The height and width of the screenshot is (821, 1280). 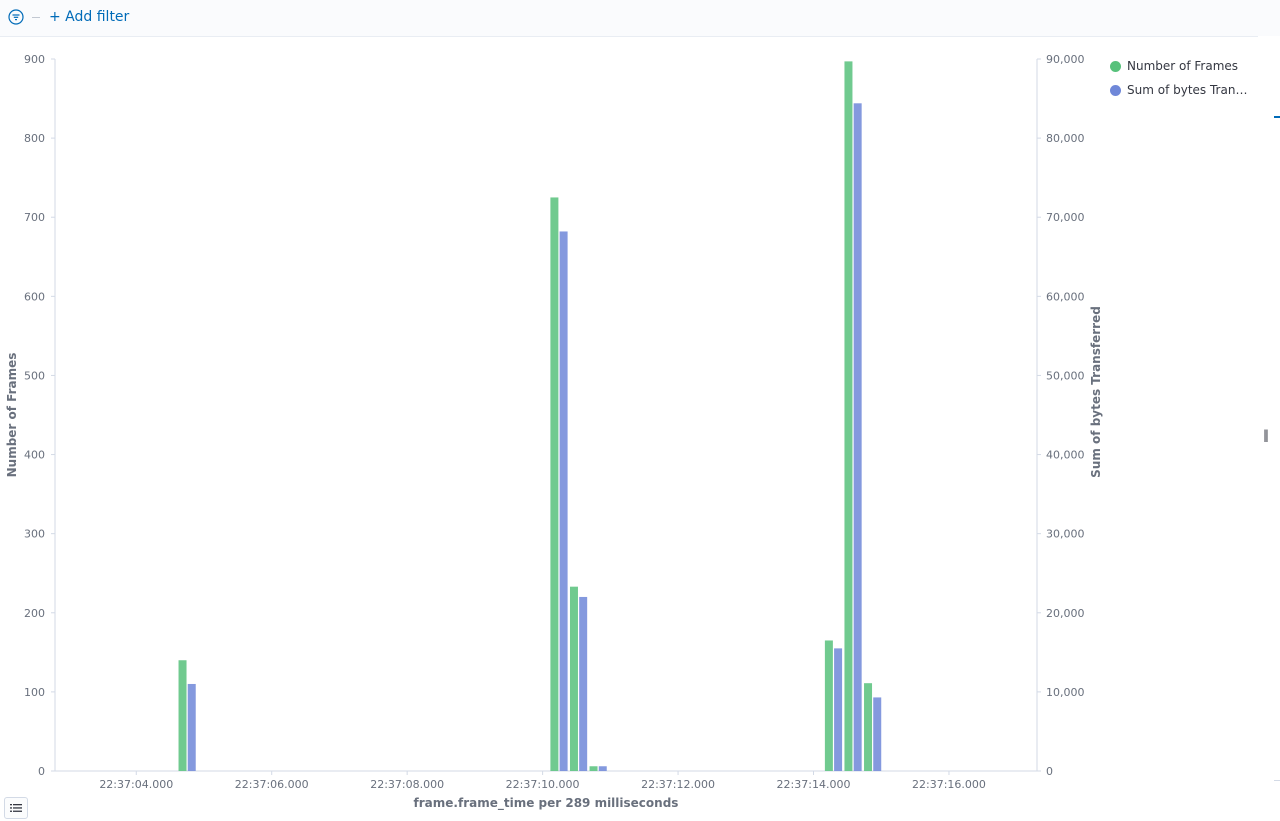 What do you see at coordinates (640, 18) in the screenshot?
I see `filter-bar: + Add filter` at bounding box center [640, 18].